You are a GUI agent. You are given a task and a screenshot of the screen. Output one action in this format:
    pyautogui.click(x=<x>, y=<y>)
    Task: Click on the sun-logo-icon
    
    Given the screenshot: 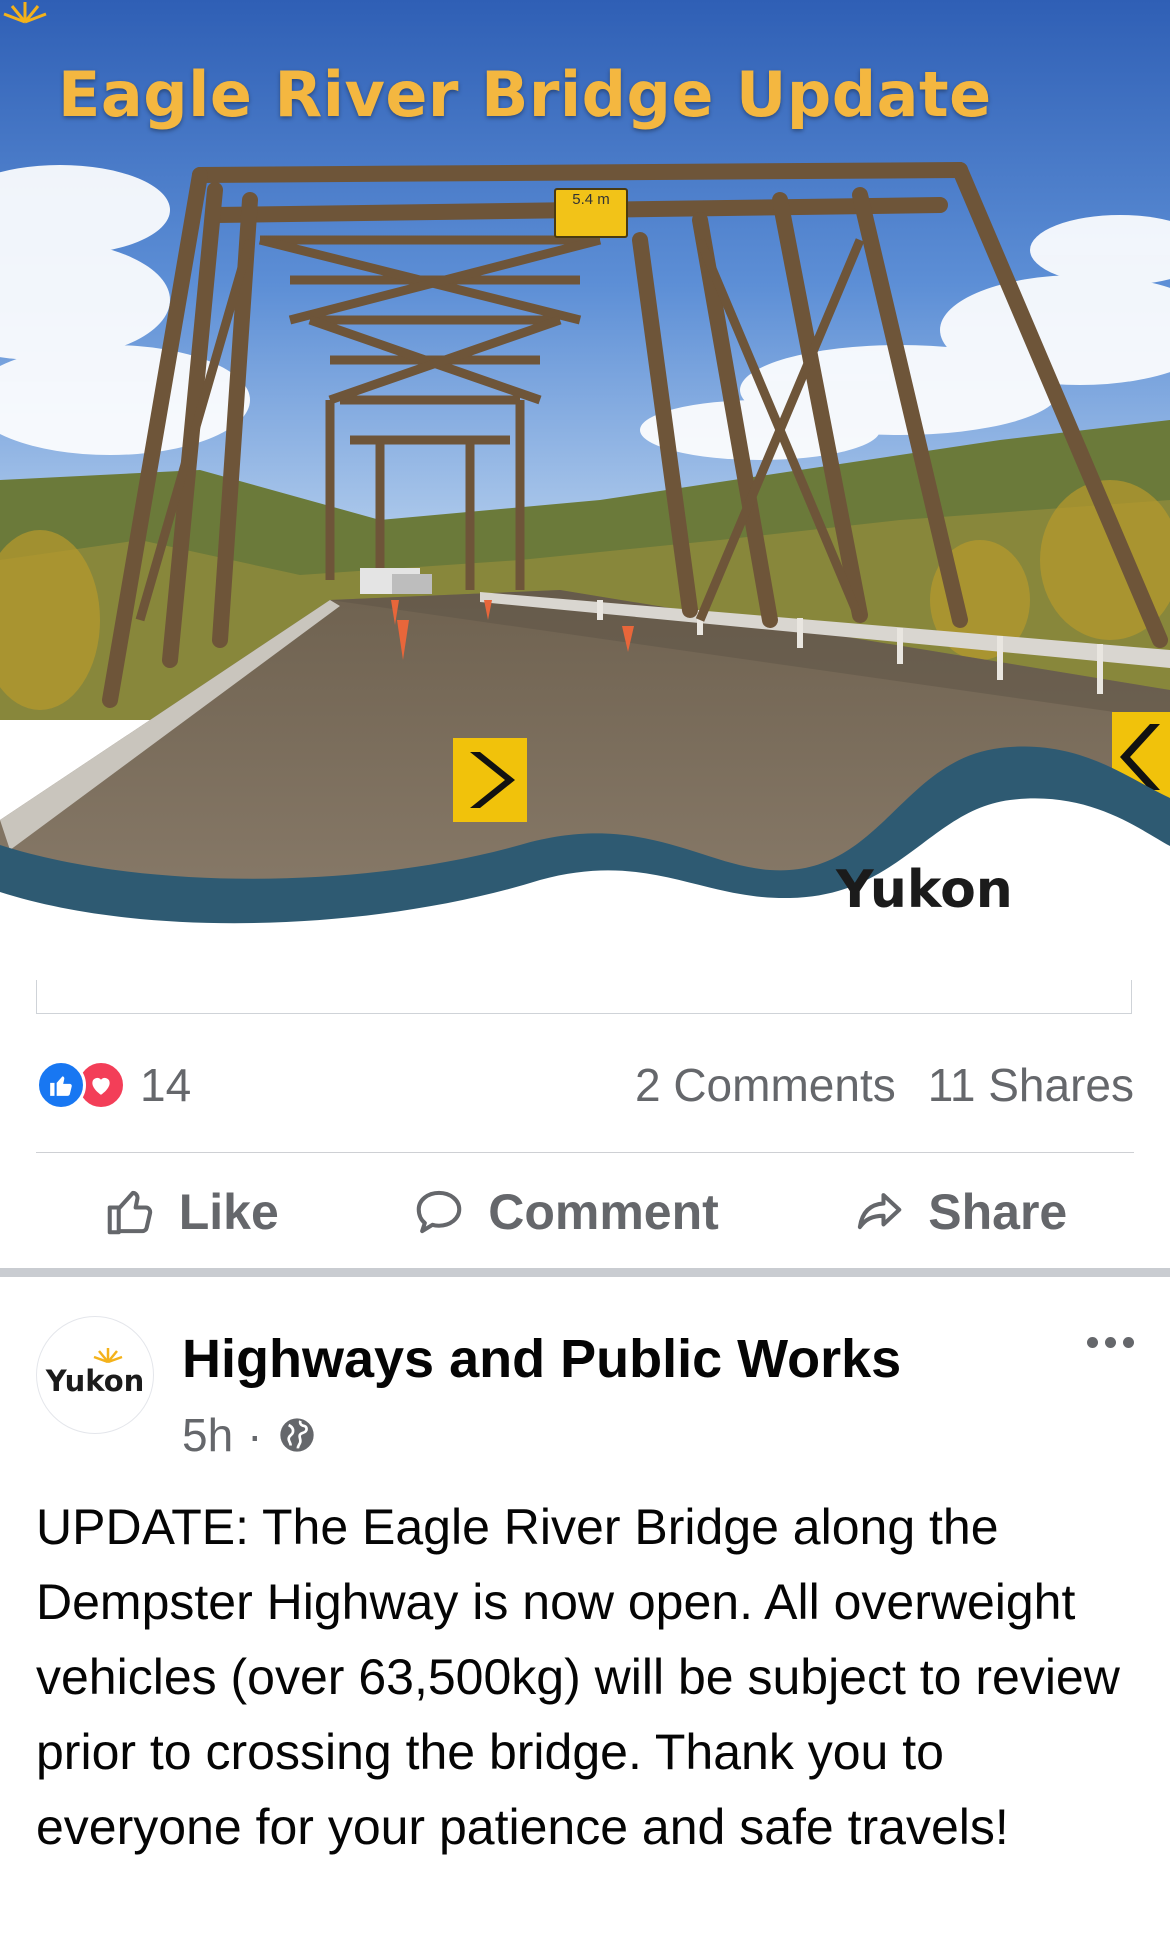 What is the action you would take?
    pyautogui.click(x=25, y=13)
    